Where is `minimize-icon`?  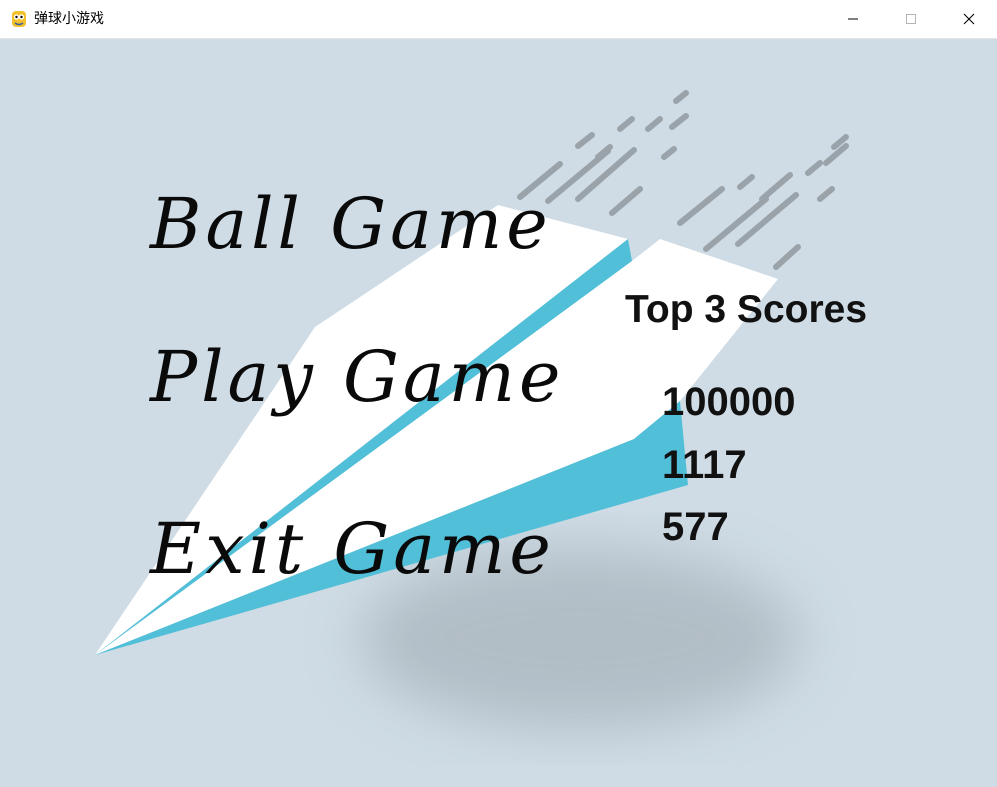 minimize-icon is located at coordinates (853, 19).